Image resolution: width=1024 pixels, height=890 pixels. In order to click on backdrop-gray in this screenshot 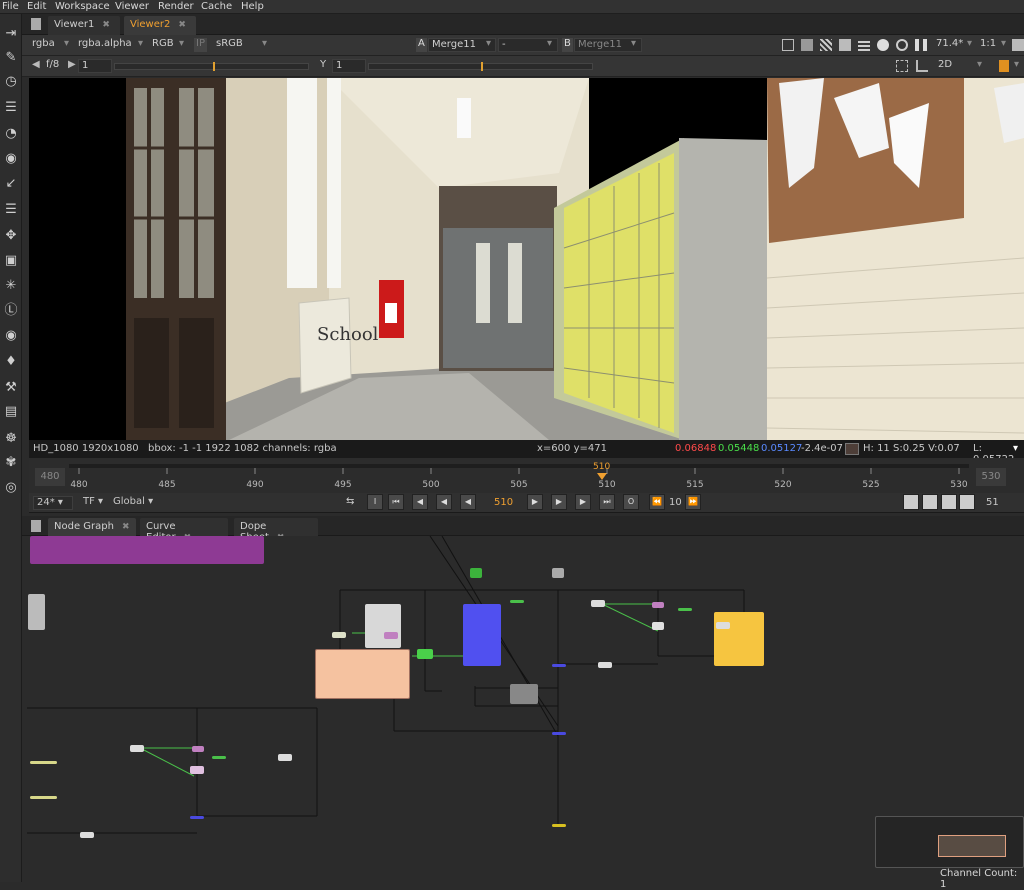, I will do `click(383, 626)`.